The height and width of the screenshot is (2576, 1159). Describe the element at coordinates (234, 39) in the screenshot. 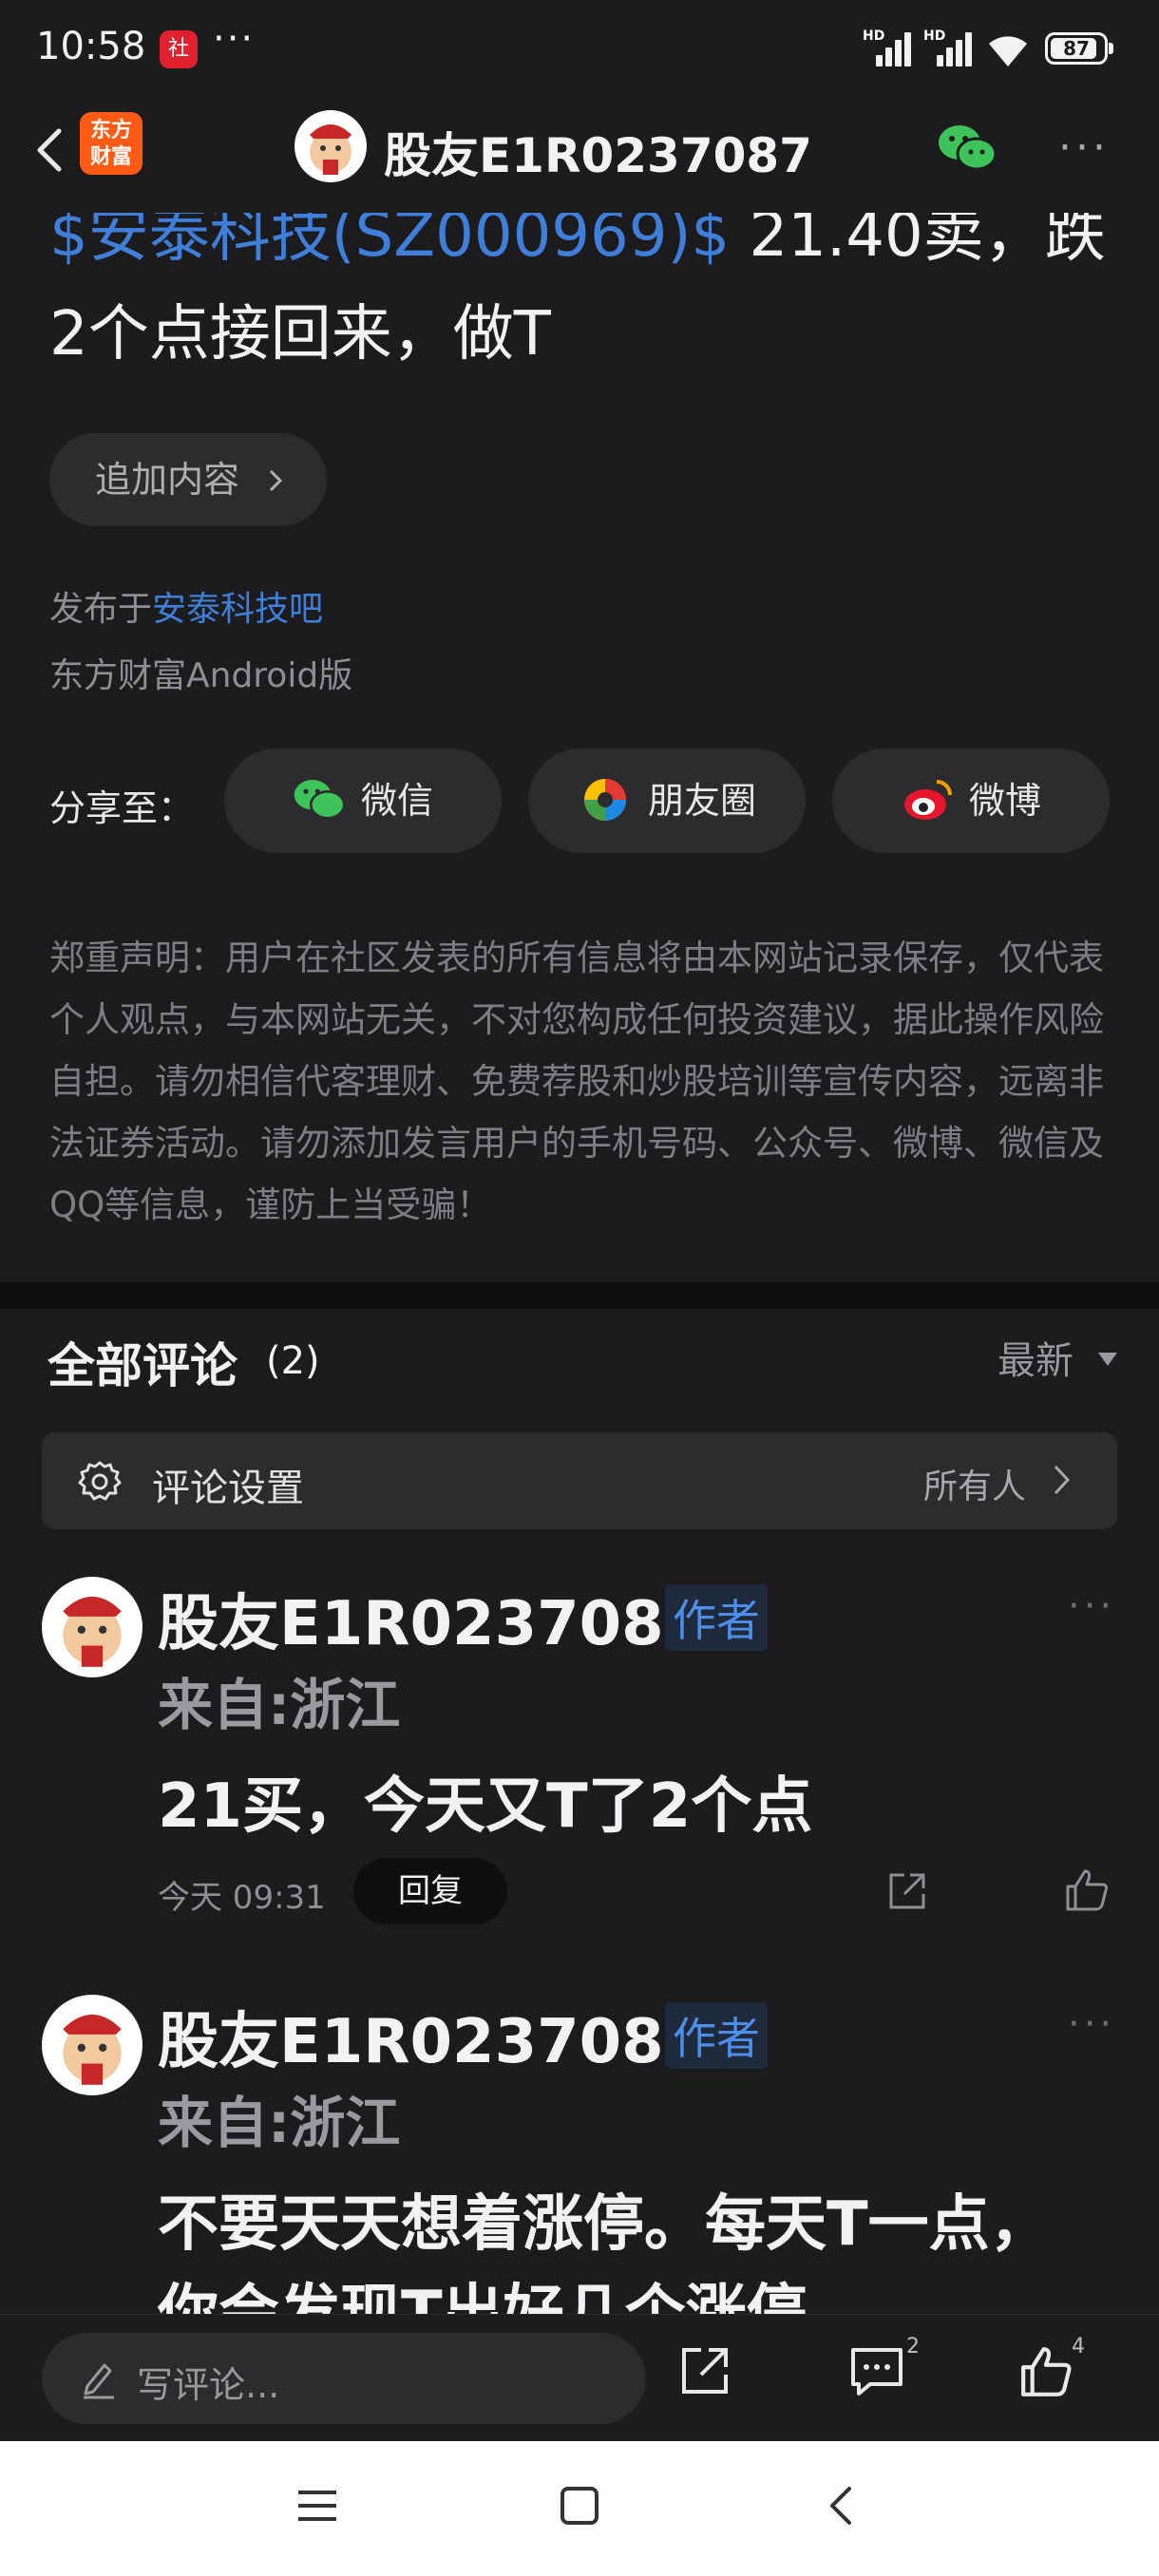

I see `status-more-icon: ···` at that location.